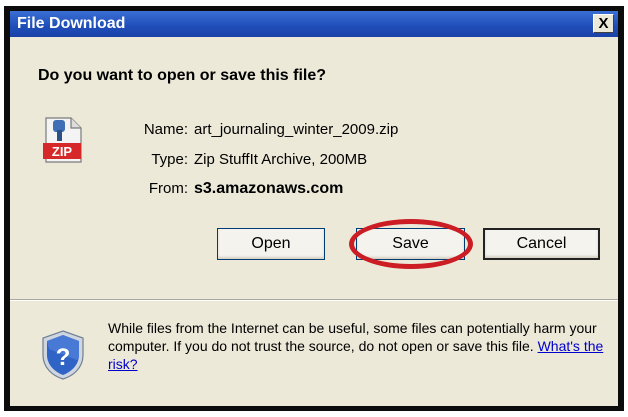 This screenshot has height=417, width=628. I want to click on type-label: Type:, so click(169, 159).